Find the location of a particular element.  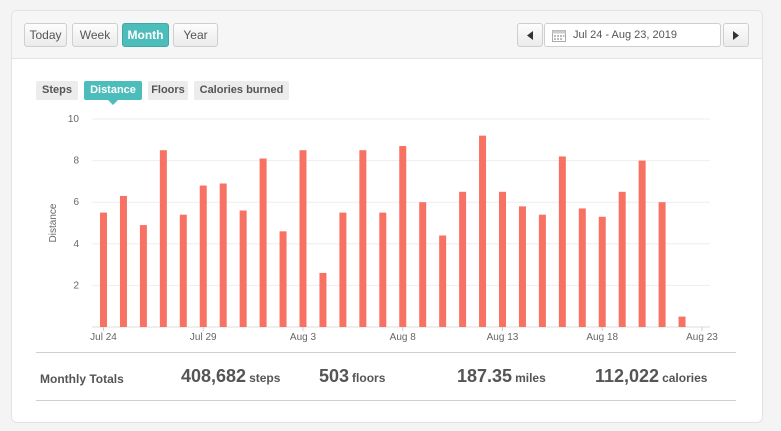

total-floors-unit: floors is located at coordinates (369, 378).